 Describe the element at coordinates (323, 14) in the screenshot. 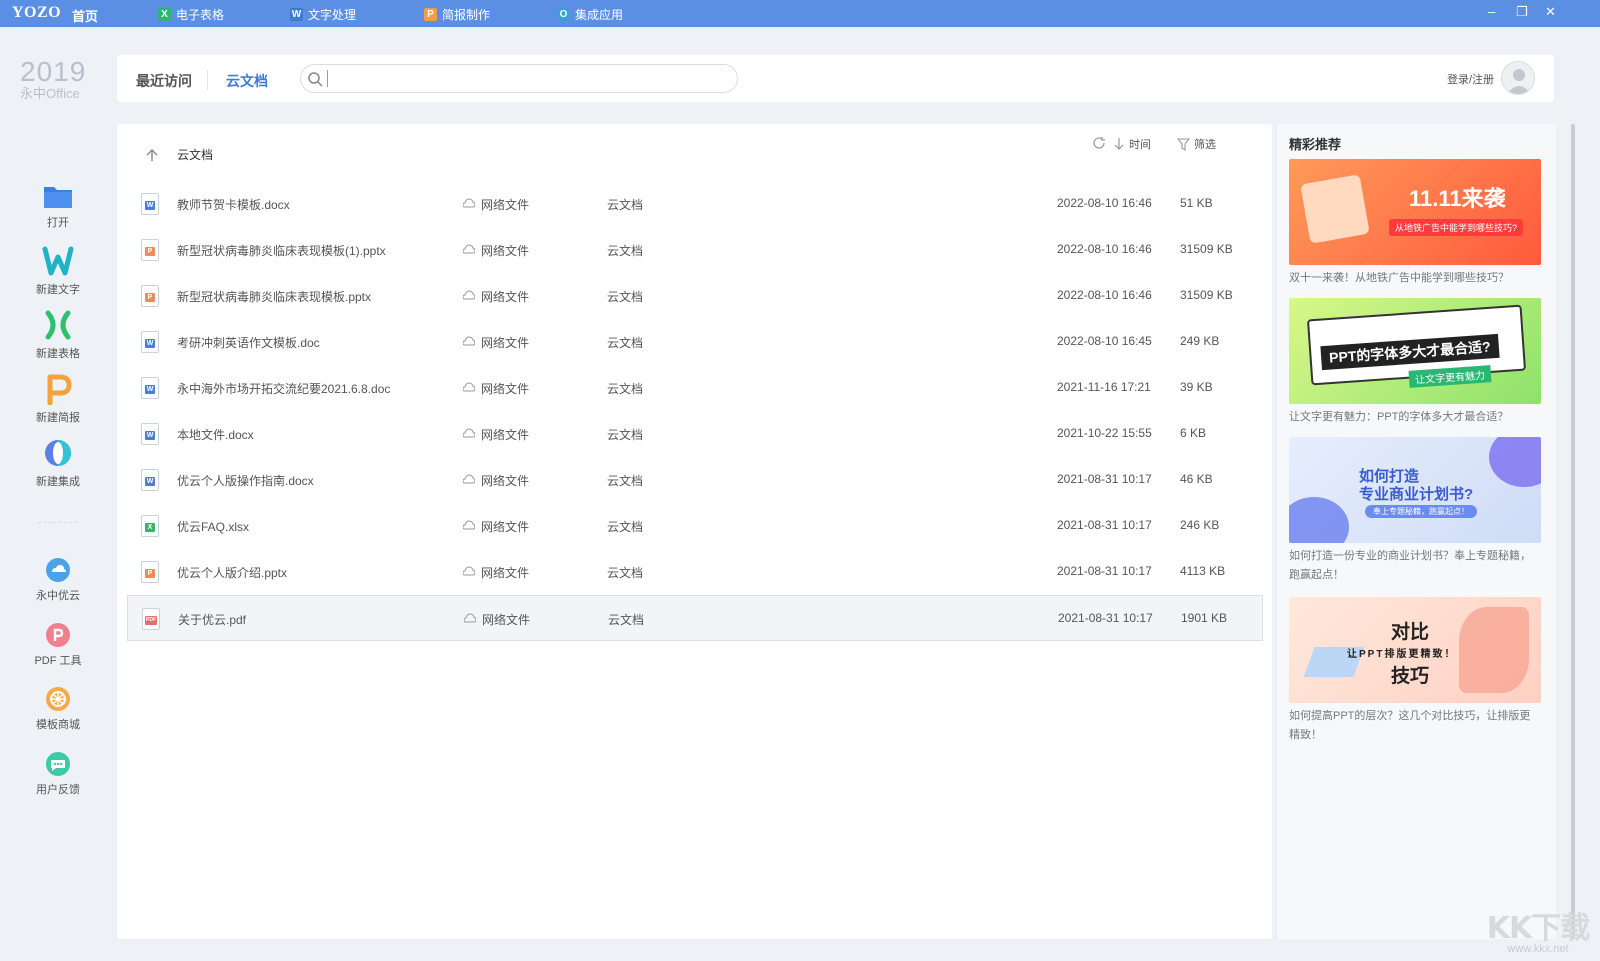

I see `tab-word: W 文字处理` at that location.